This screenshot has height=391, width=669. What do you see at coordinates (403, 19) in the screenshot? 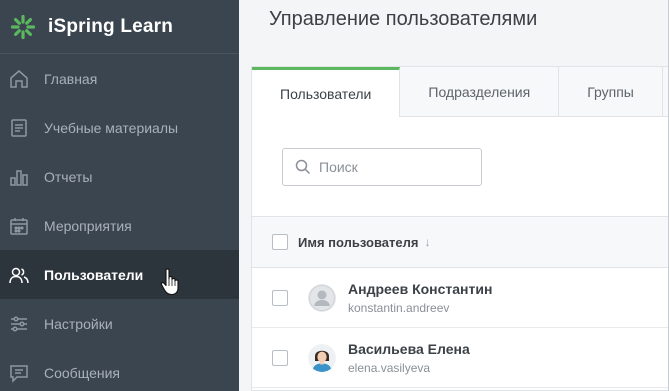
I see `page-title: Управление пользователями` at bounding box center [403, 19].